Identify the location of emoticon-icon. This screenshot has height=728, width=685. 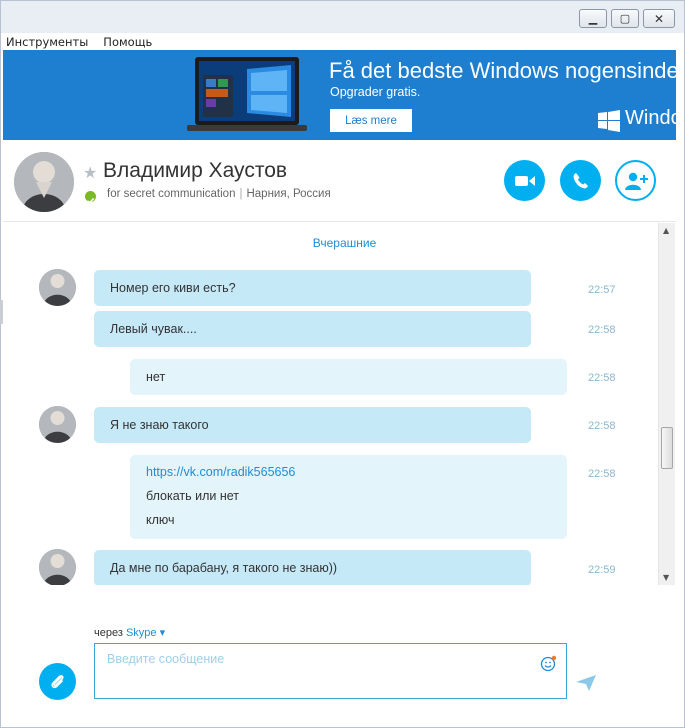
(548, 663).